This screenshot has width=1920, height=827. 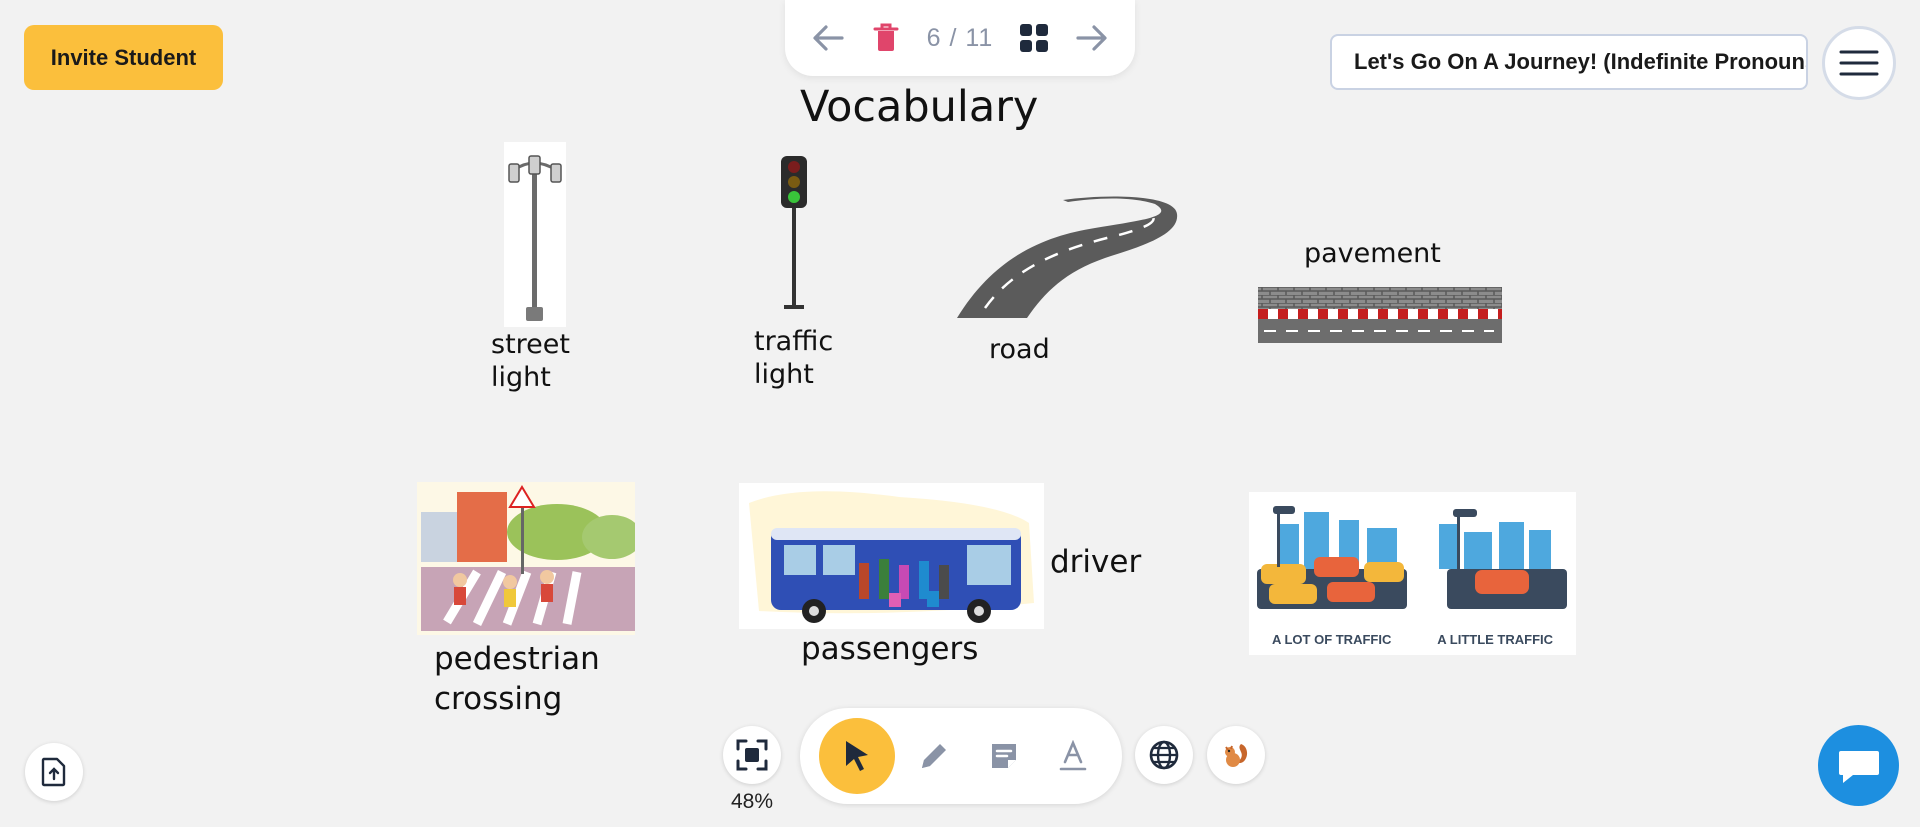 I want to click on a-little-traffic-caption: A LITTLE TRAFFIC, so click(x=1495, y=639).